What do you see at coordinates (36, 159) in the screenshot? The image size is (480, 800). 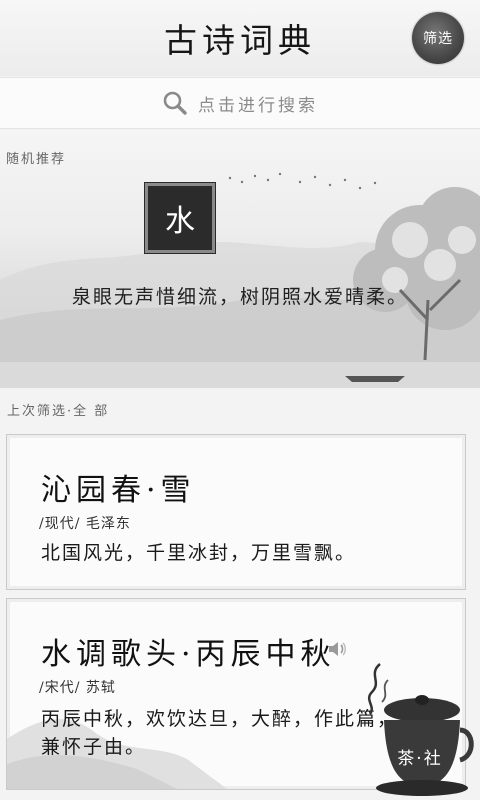 I see `section-label-random: 随机推荐` at bounding box center [36, 159].